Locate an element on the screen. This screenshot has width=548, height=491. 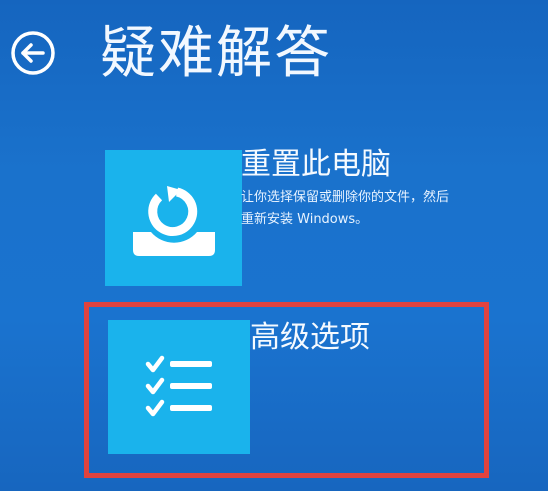
reset-pc-description: 让你选择保留或删除你的文件，然后 重新安装 Windows。 is located at coordinates (345, 209).